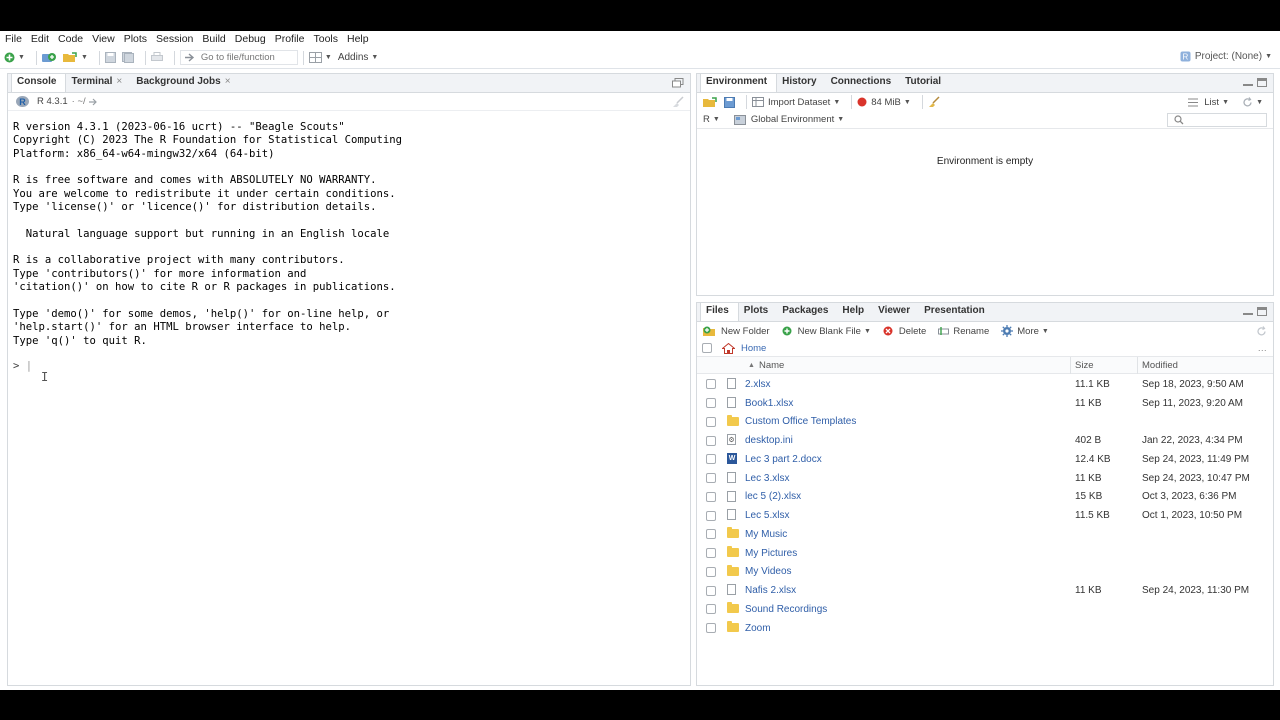 This screenshot has width=1280, height=720. Describe the element at coordinates (1208, 102) in the screenshot. I see `view-mode-button: List ▼` at that location.